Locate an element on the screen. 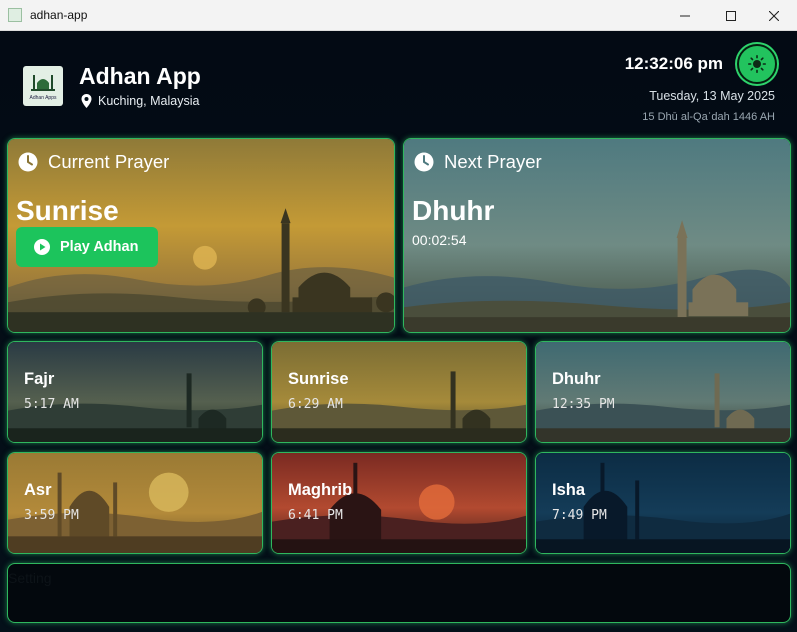 The width and height of the screenshot is (797, 632). prayer-name: Maghrib is located at coordinates (320, 490).